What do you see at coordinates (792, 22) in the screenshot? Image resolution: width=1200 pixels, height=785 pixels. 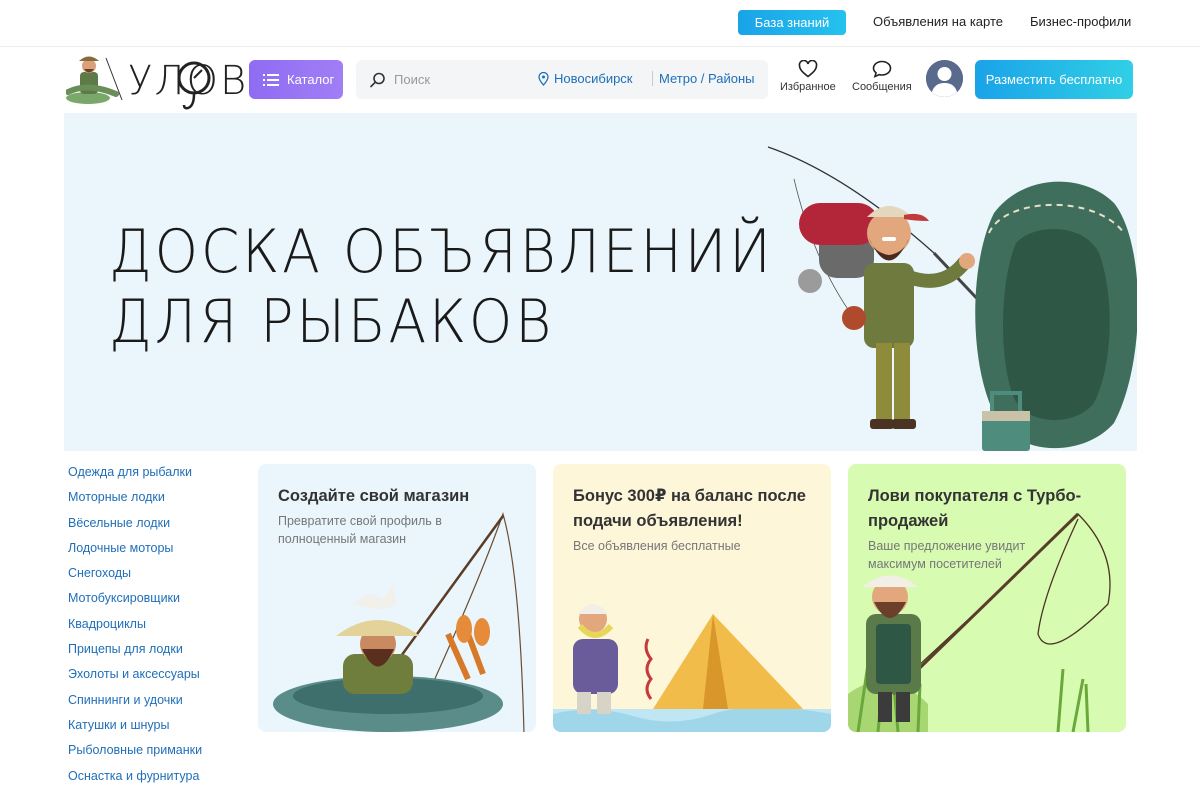 I see `knowledge-base-button: База знаний` at bounding box center [792, 22].